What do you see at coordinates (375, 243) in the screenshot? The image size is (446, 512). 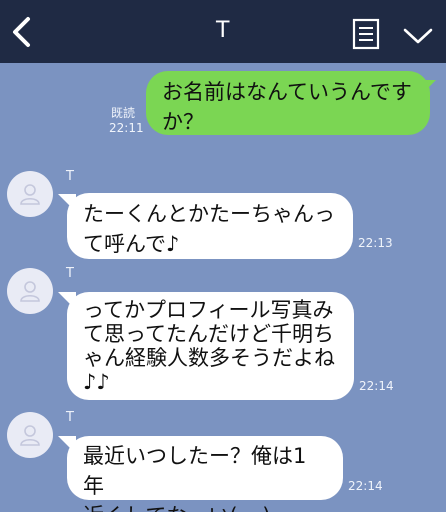 I see `message-time: 22:13` at bounding box center [375, 243].